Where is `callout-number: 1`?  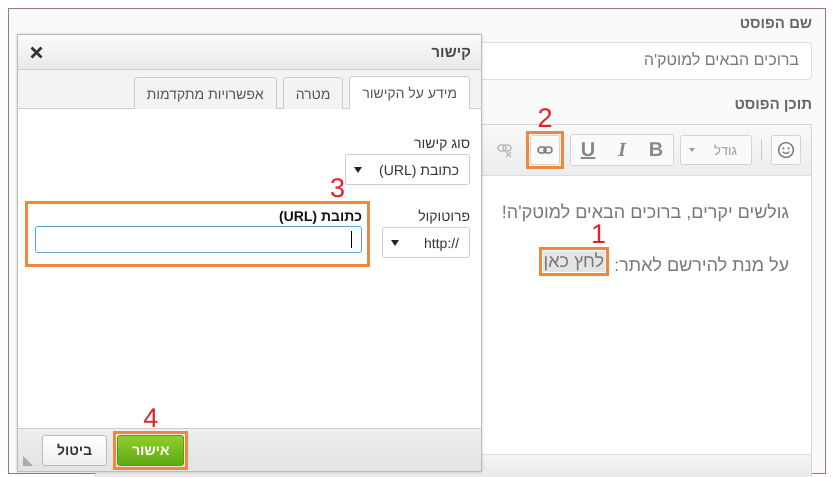
callout-number: 1 is located at coordinates (598, 234).